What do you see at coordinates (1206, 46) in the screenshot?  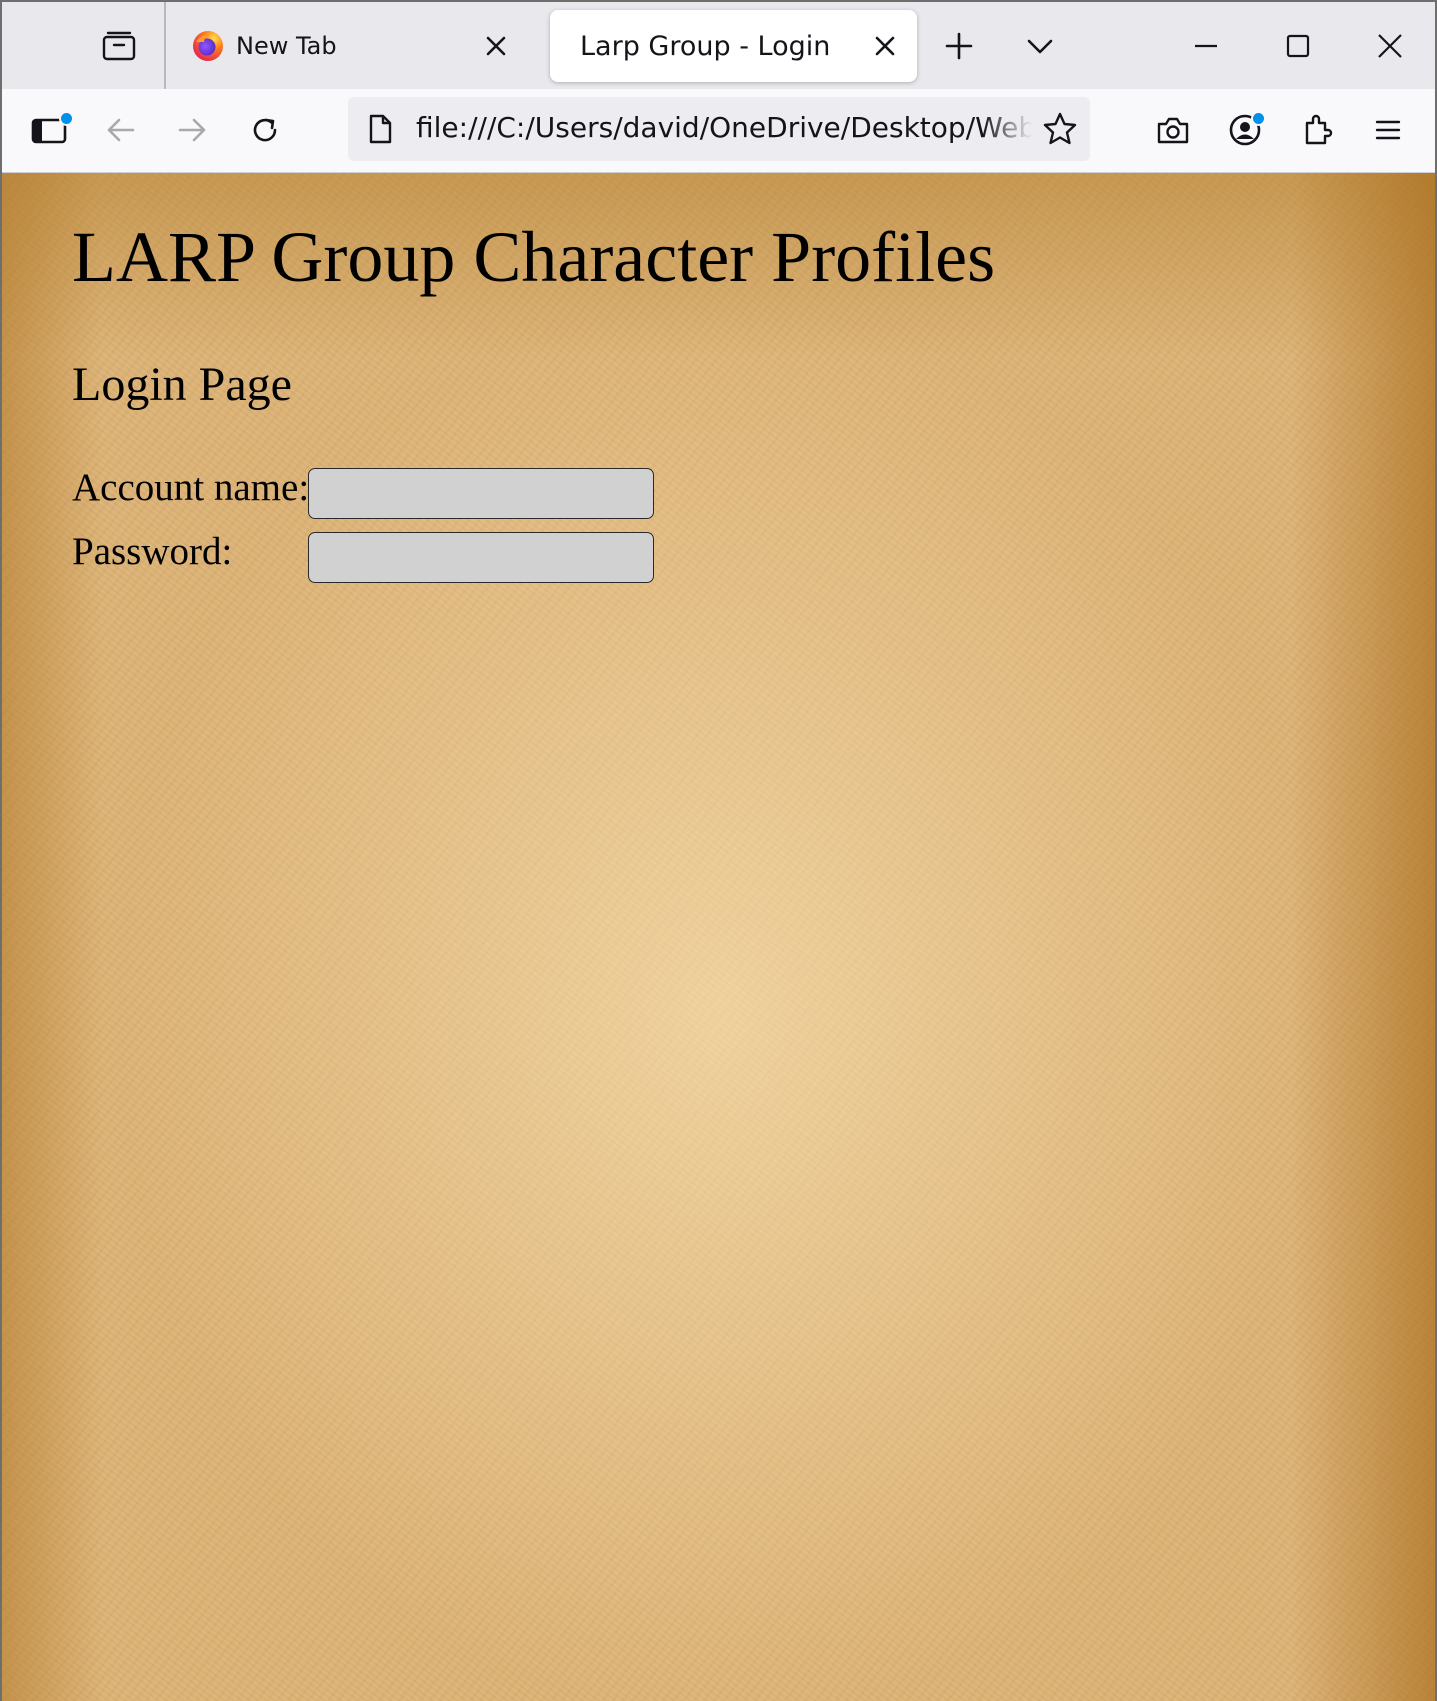 I see `minimize-icon` at bounding box center [1206, 46].